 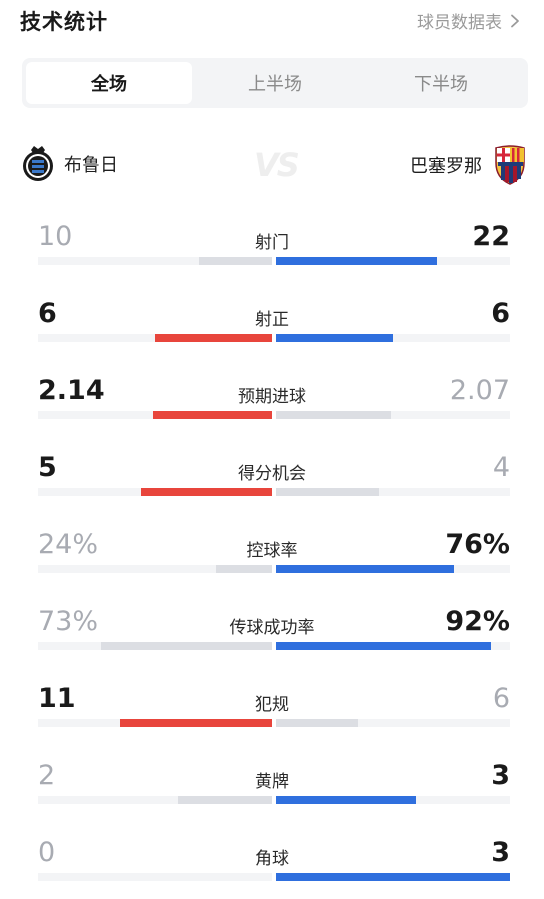 What do you see at coordinates (515, 20) in the screenshot?
I see `chevron-right-icon` at bounding box center [515, 20].